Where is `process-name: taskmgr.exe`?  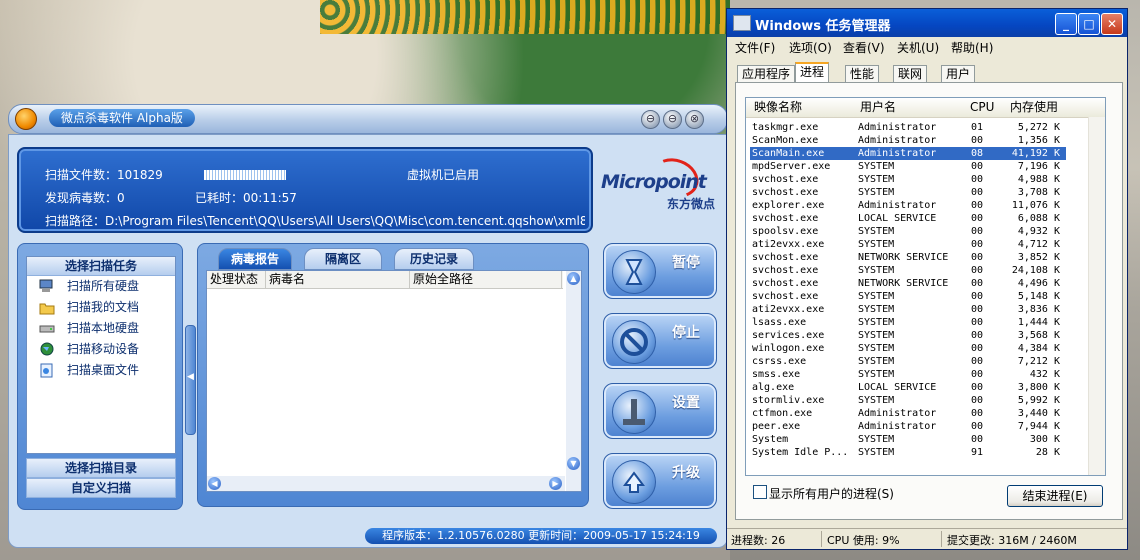
process-name: taskmgr.exe is located at coordinates (785, 127).